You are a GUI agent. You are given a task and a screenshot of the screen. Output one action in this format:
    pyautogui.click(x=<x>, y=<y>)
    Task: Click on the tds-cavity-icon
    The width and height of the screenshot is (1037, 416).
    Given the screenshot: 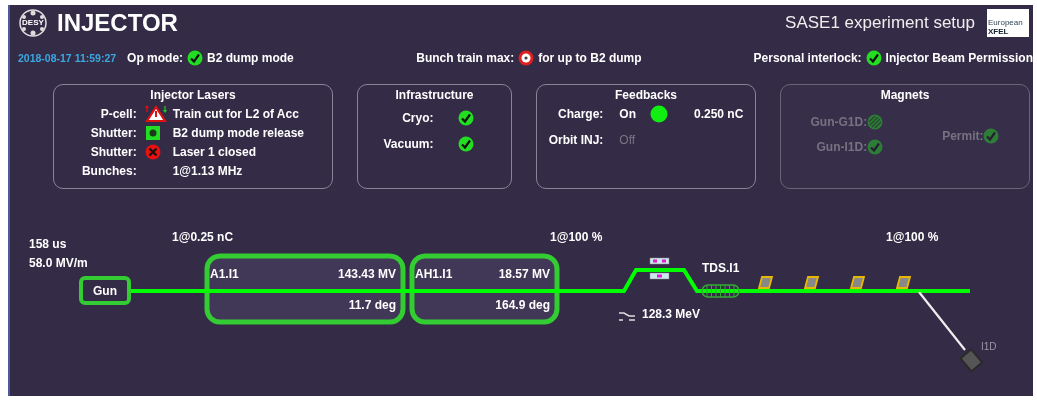 What is the action you would take?
    pyautogui.click(x=720, y=291)
    